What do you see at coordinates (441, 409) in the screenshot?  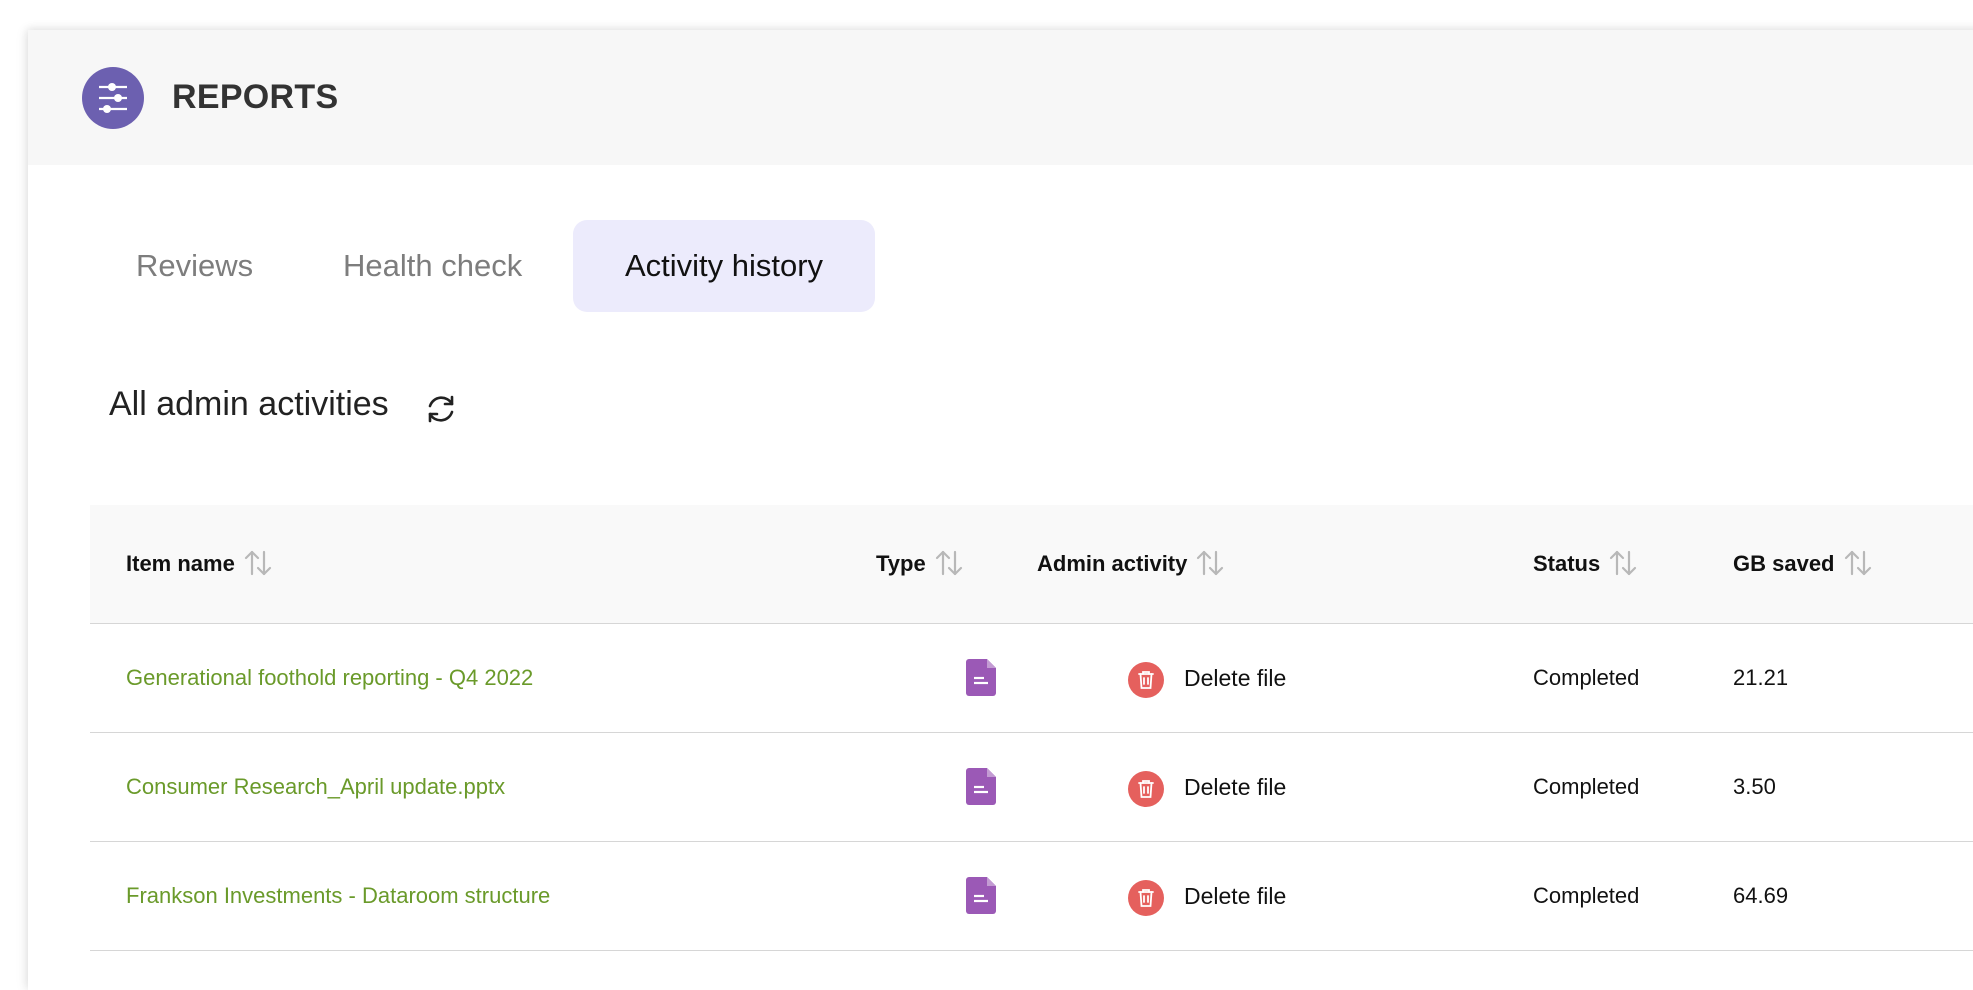 I see `refresh-icon` at bounding box center [441, 409].